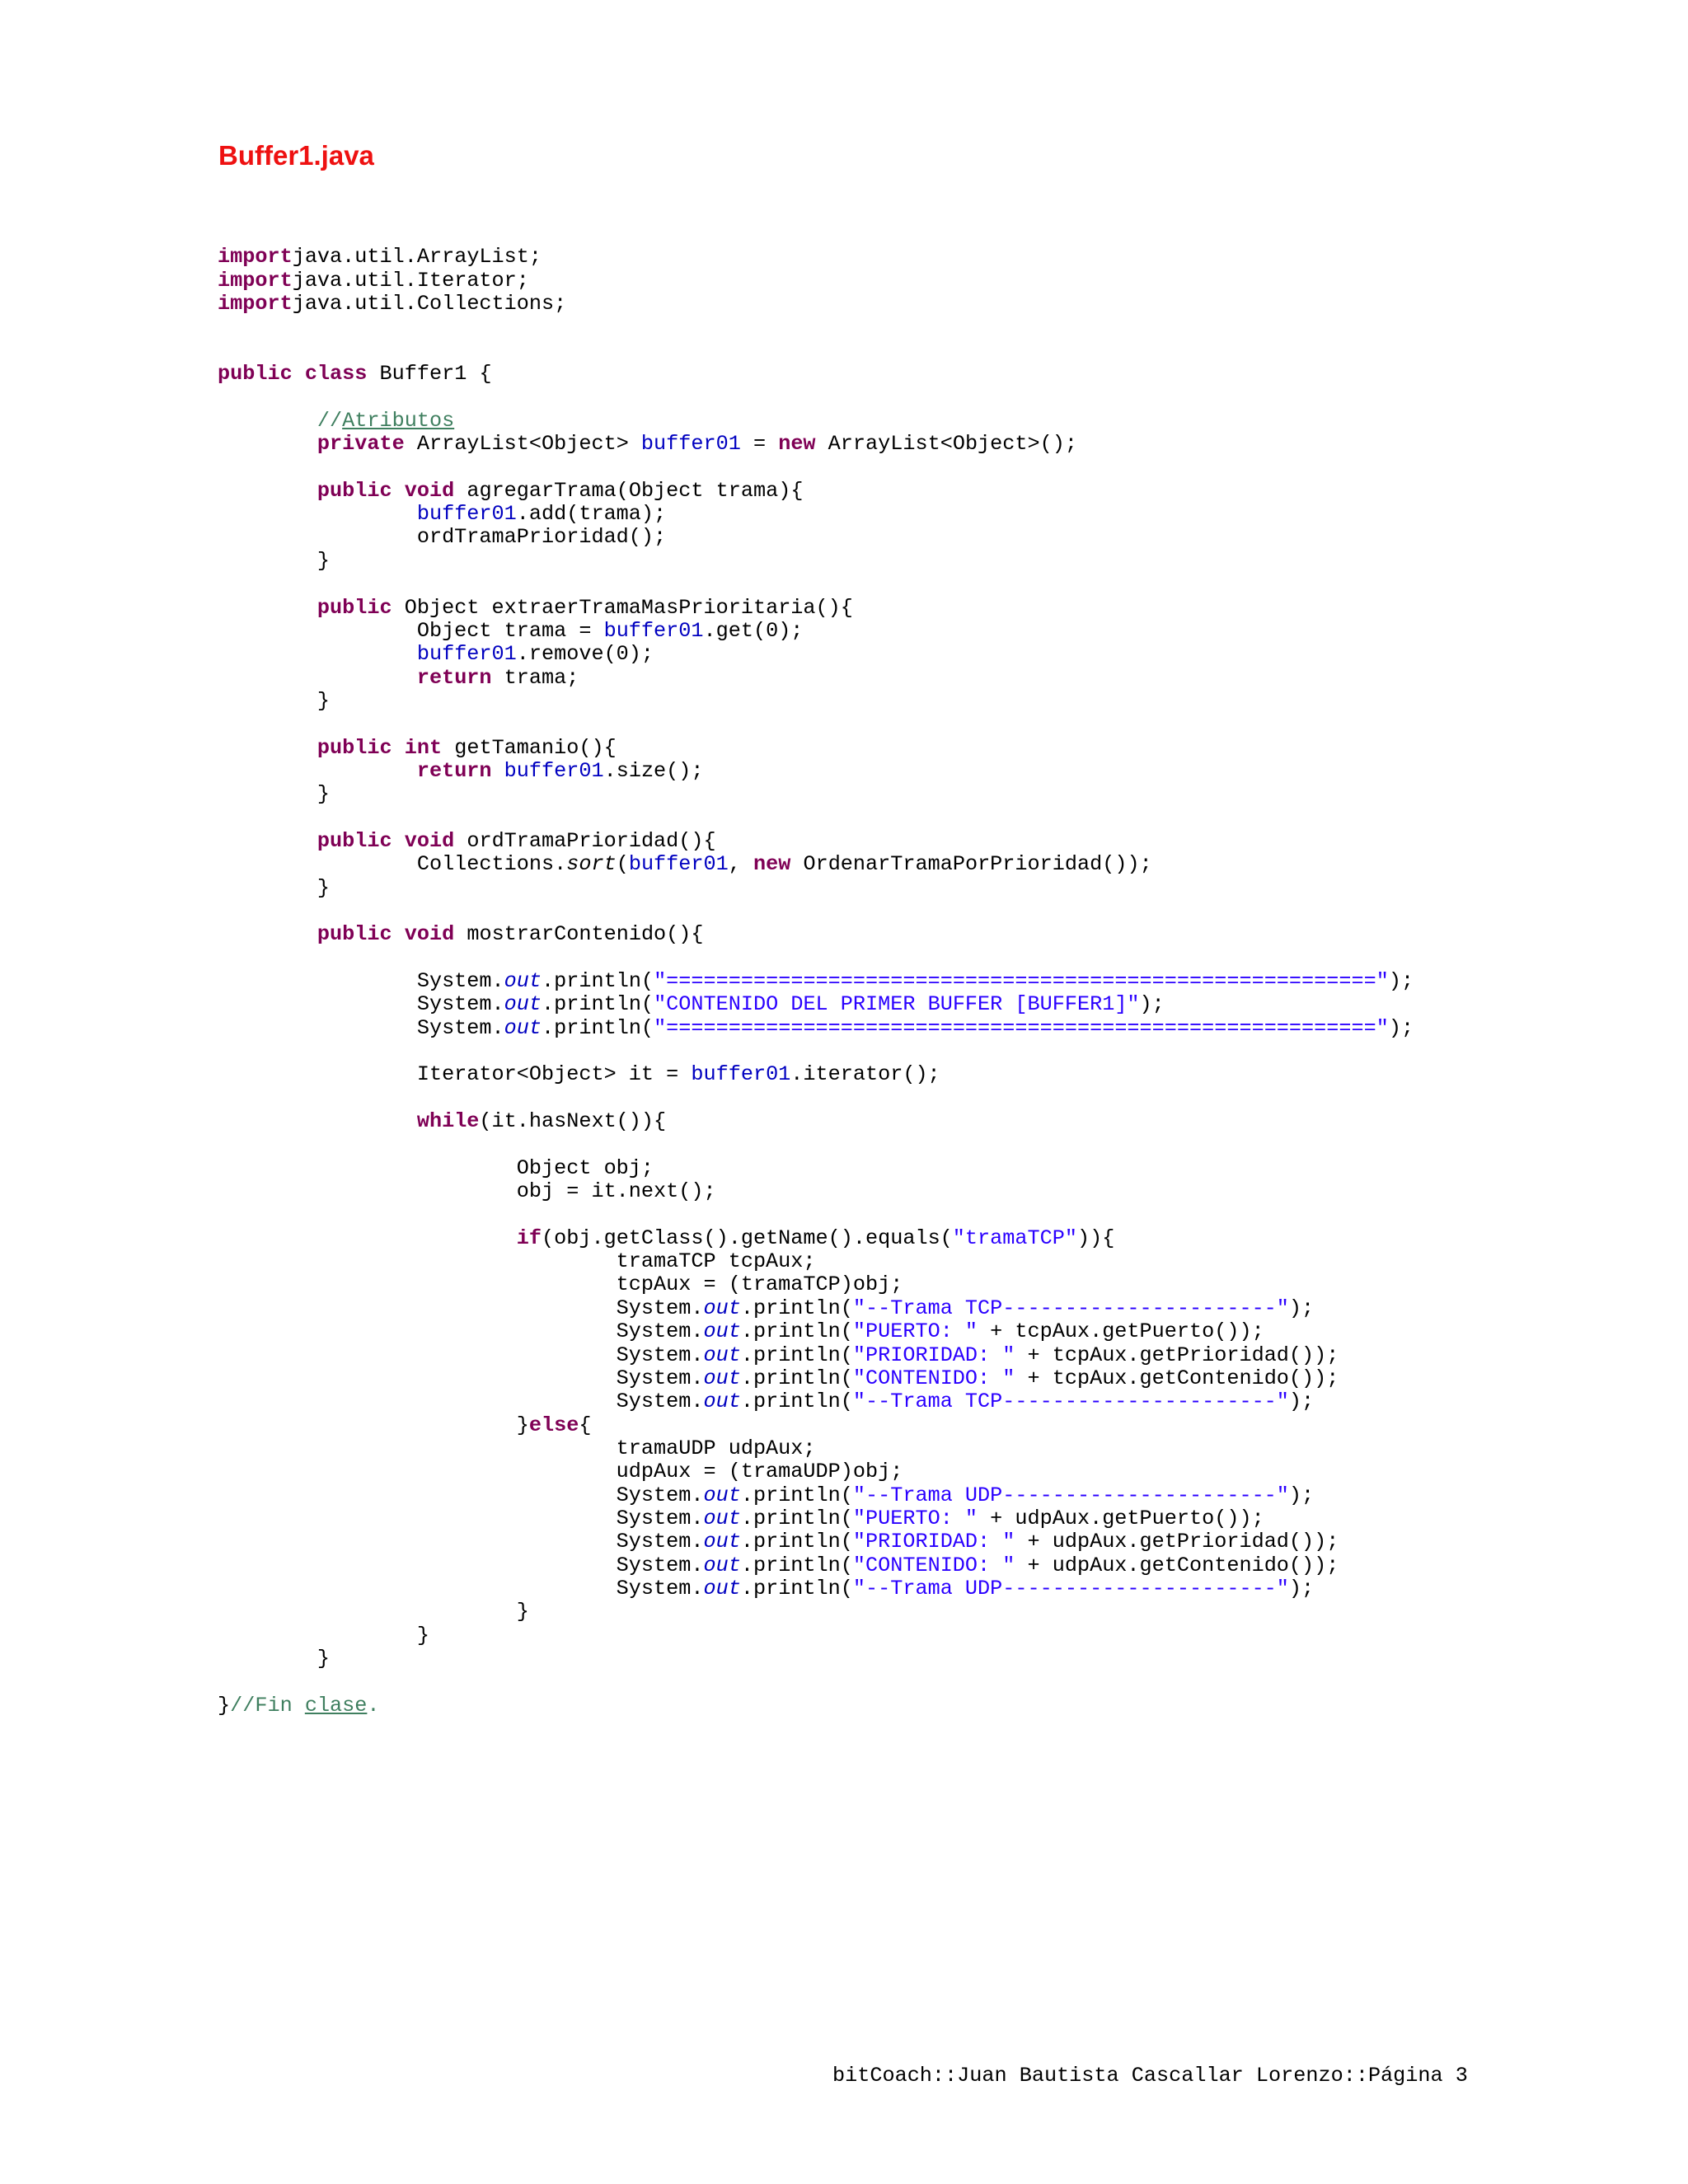 The image size is (1688, 2184). Describe the element at coordinates (865, 1074) in the screenshot. I see `code-token: .iterator();` at that location.